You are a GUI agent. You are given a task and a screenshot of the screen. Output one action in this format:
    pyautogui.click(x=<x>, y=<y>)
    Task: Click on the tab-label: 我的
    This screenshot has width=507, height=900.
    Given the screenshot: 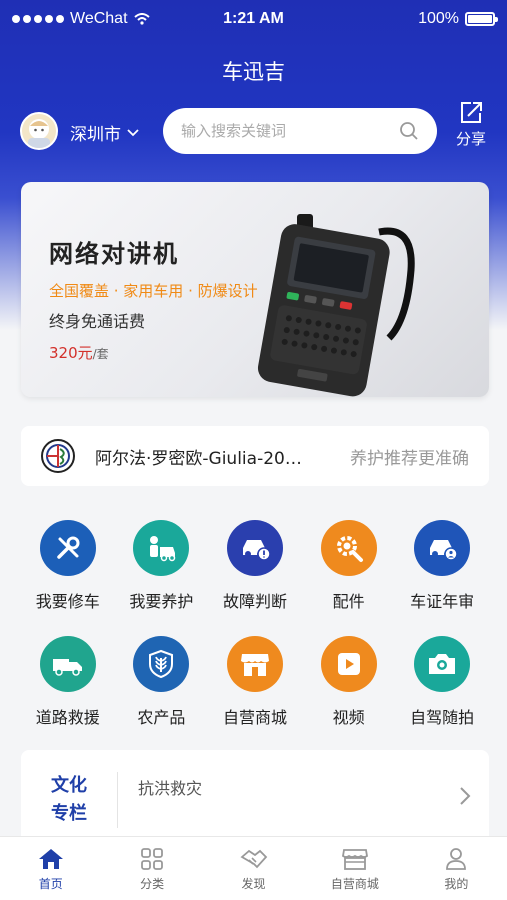 What is the action you would take?
    pyautogui.click(x=456, y=884)
    